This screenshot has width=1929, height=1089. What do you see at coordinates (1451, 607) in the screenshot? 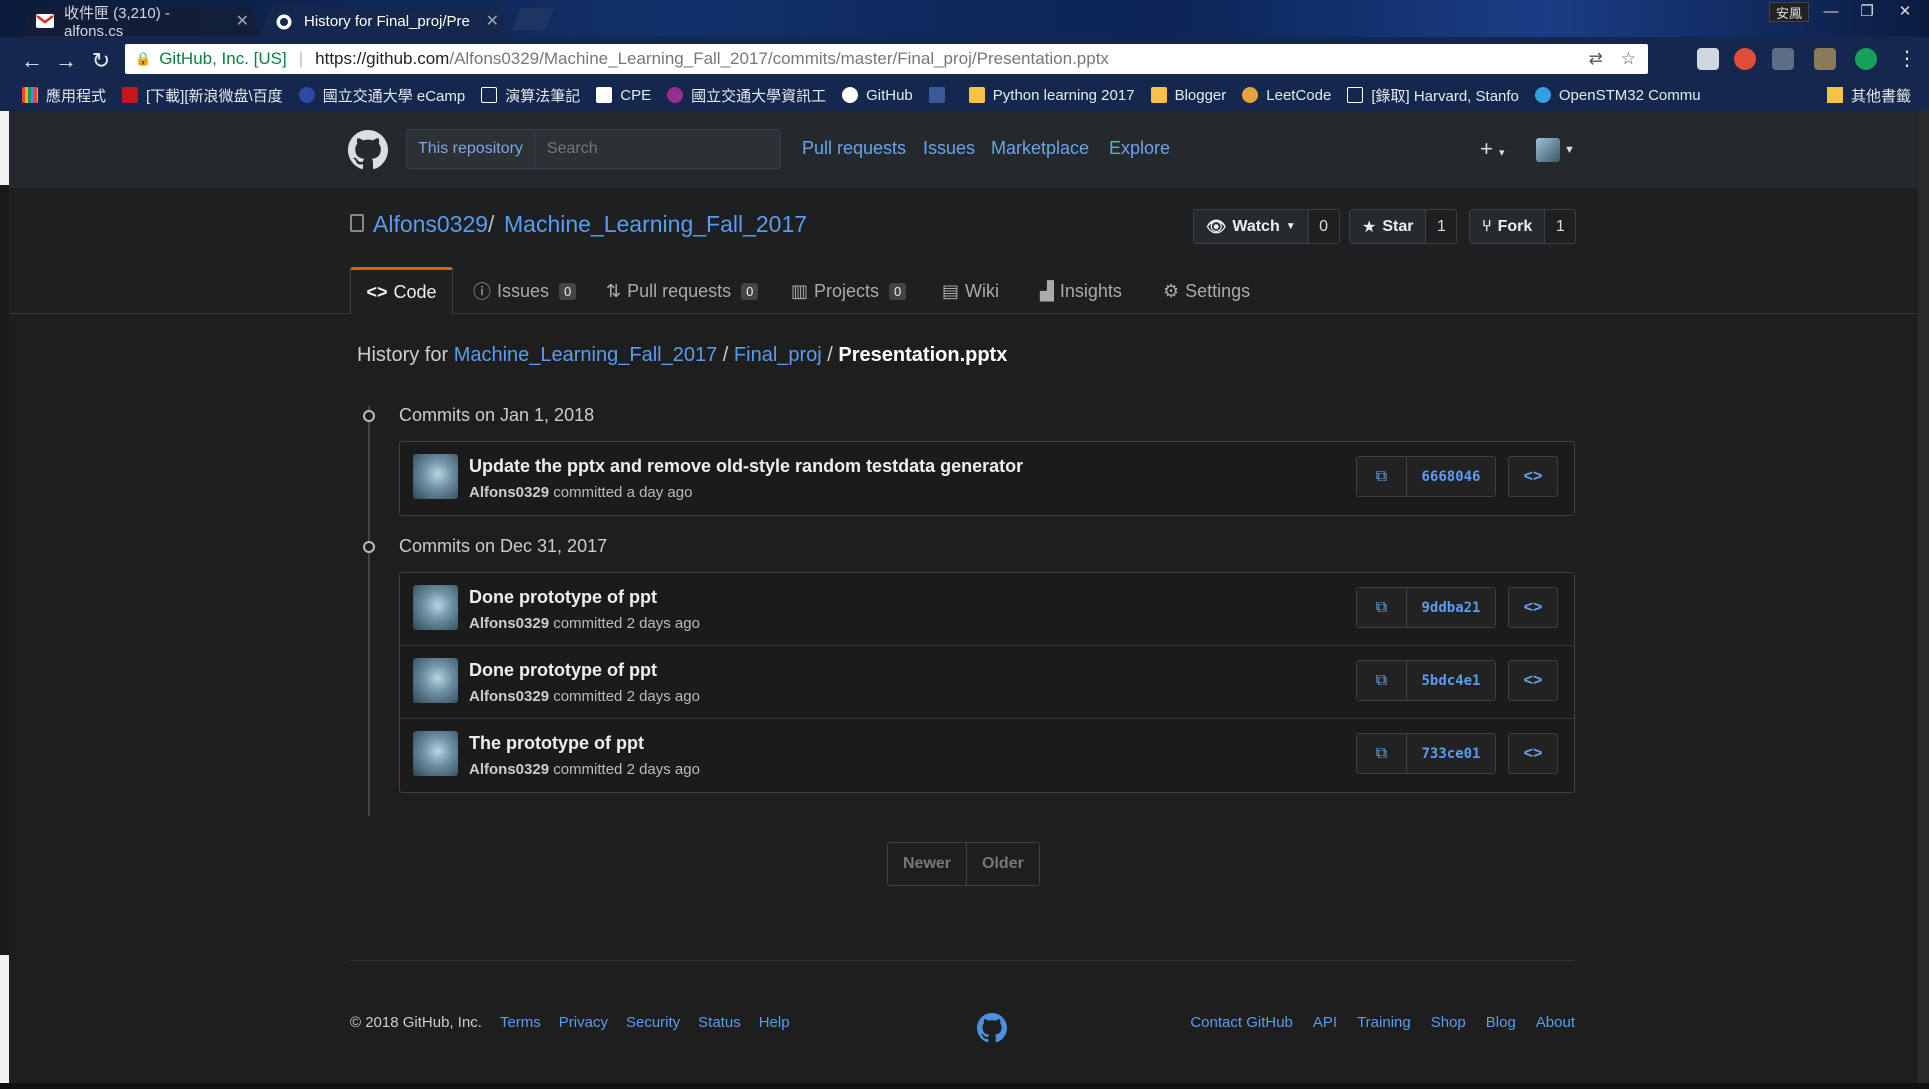
I see `commit-sha-button: 9ddba21` at bounding box center [1451, 607].